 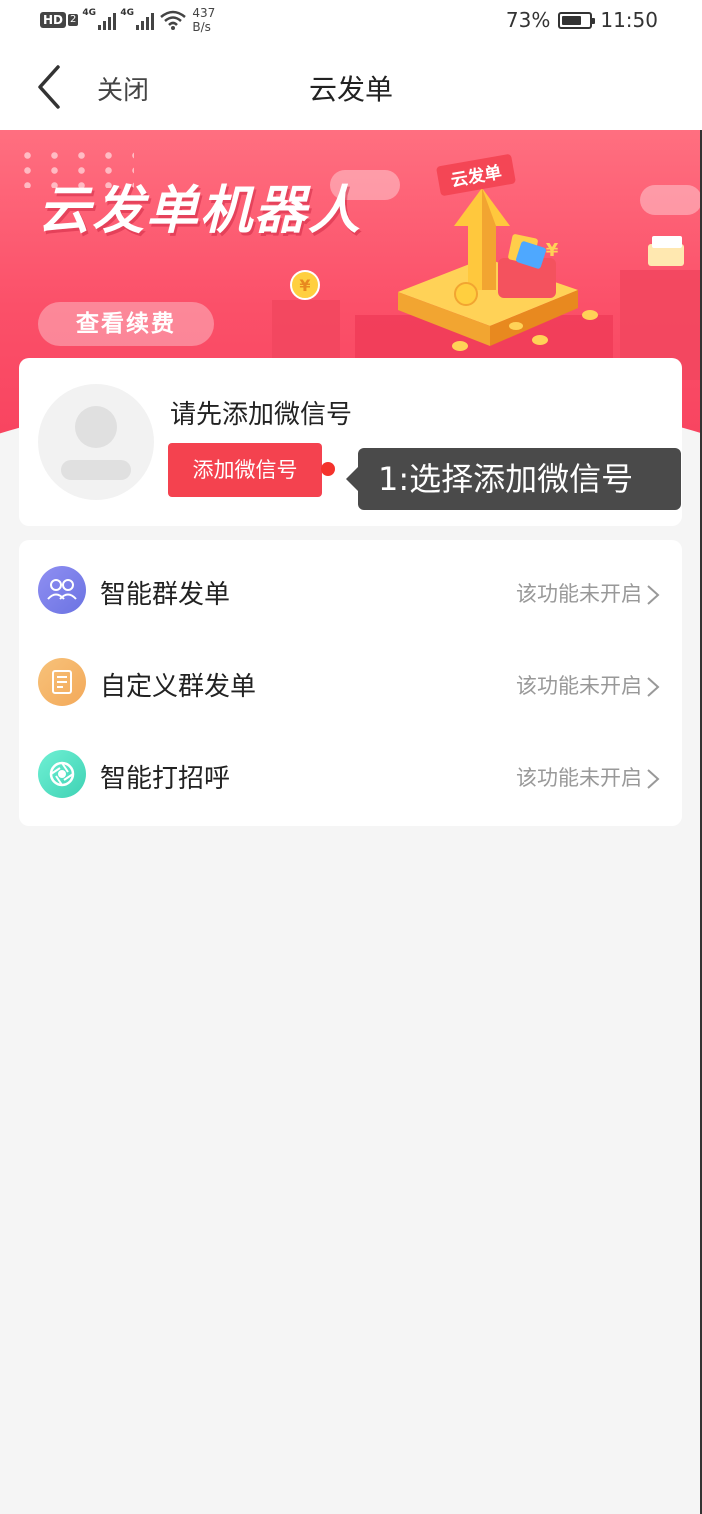 What do you see at coordinates (178, 687) in the screenshot?
I see `feature-label: 自定义群发单` at bounding box center [178, 687].